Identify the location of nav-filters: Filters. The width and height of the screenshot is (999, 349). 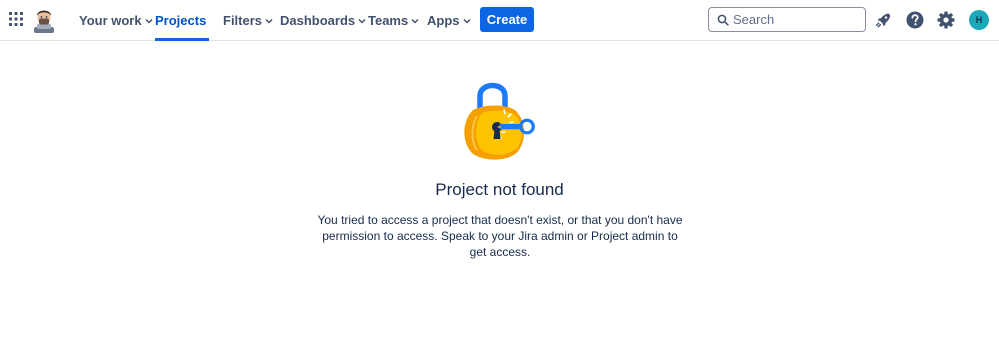
(248, 20).